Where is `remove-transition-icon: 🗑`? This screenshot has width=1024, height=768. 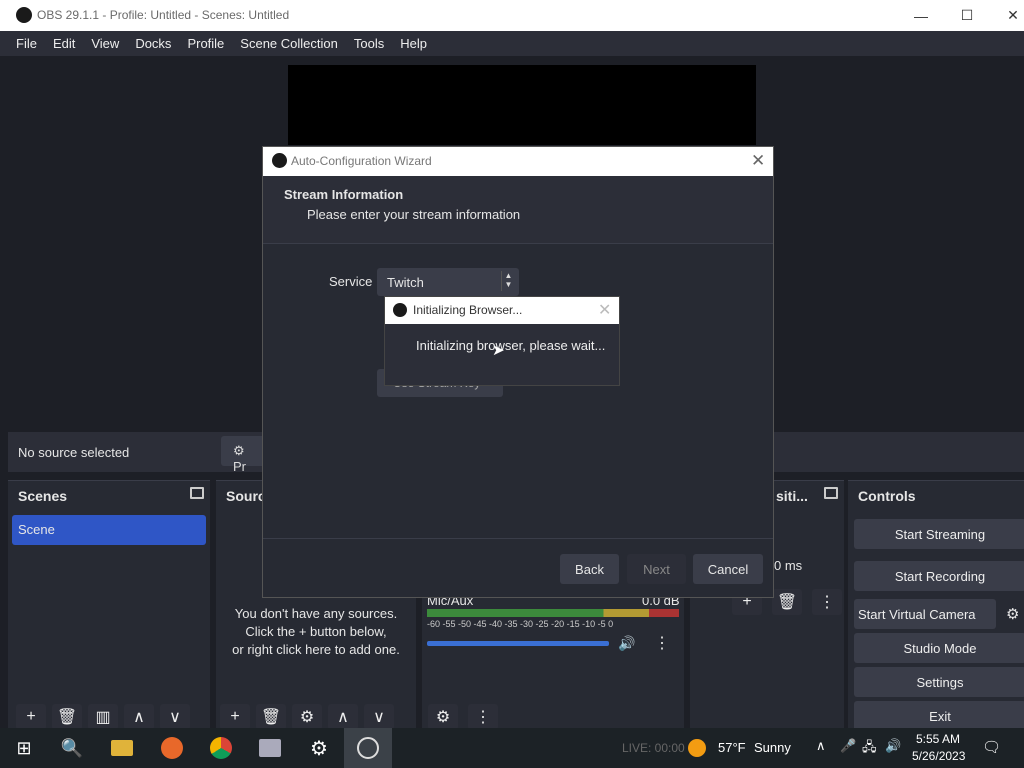 remove-transition-icon: 🗑 is located at coordinates (787, 602).